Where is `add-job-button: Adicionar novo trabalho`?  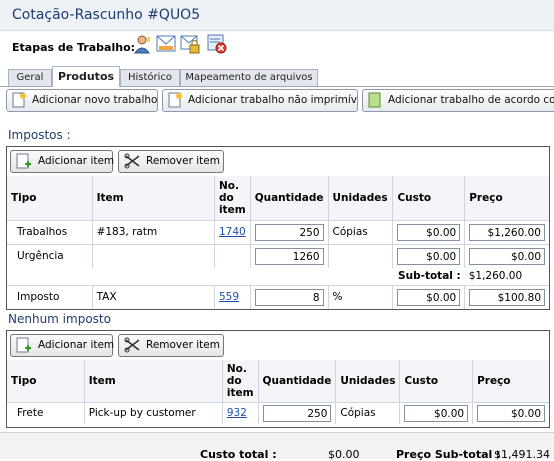
add-job-button: Adicionar novo trabalho is located at coordinates (82, 100).